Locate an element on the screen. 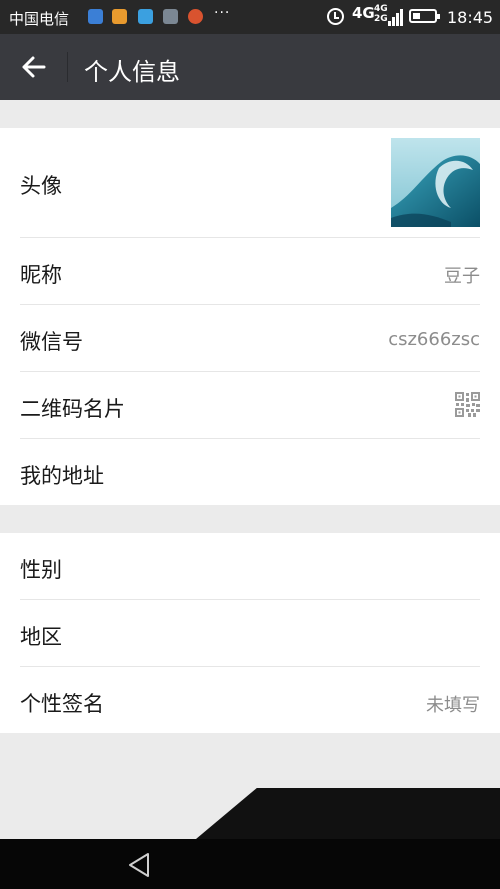 This screenshot has width=500, height=889. wechat-id-label: 微信号 is located at coordinates (51, 342).